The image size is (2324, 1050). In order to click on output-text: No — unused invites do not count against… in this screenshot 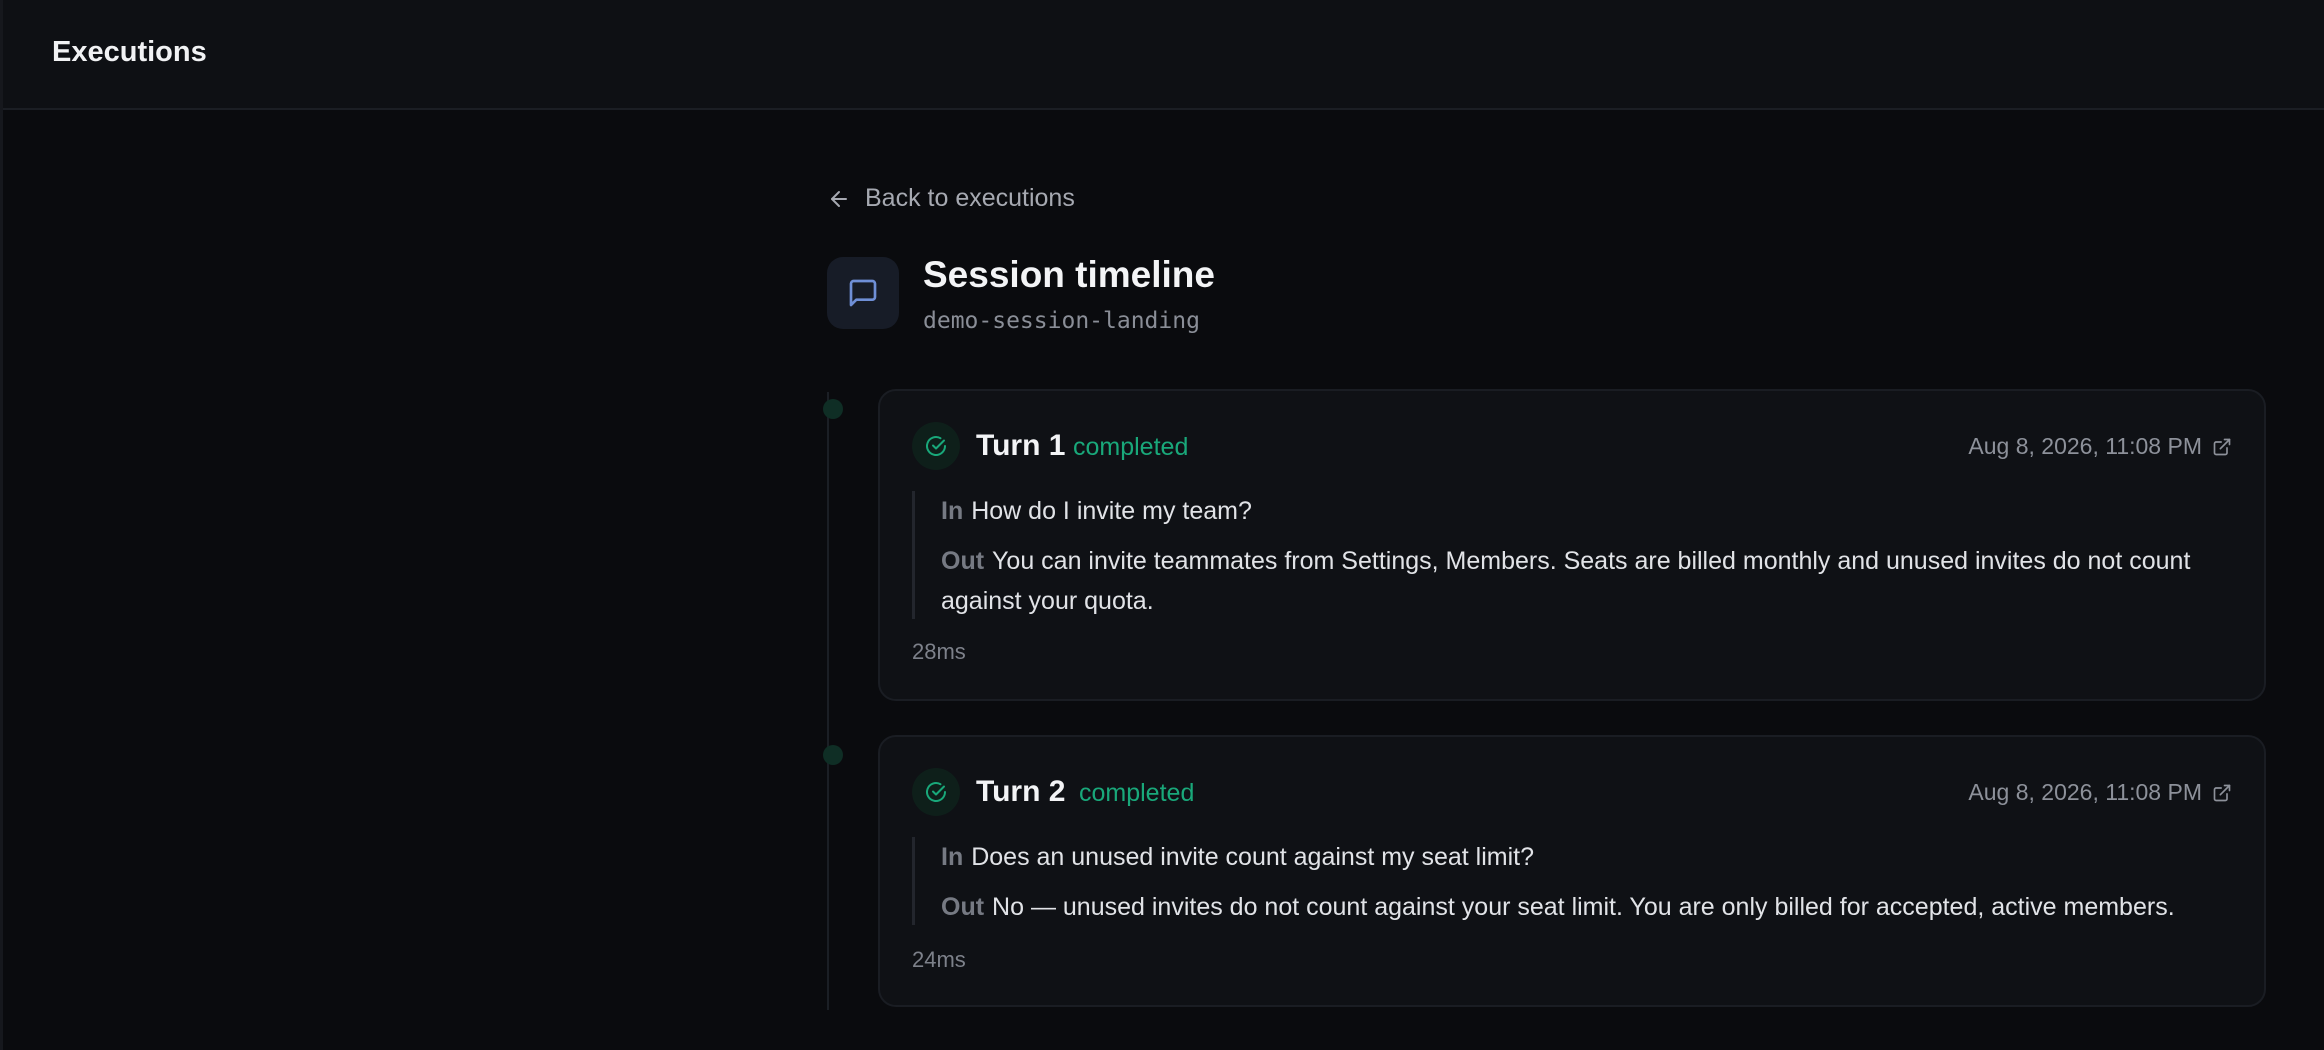, I will do `click(1583, 907)`.